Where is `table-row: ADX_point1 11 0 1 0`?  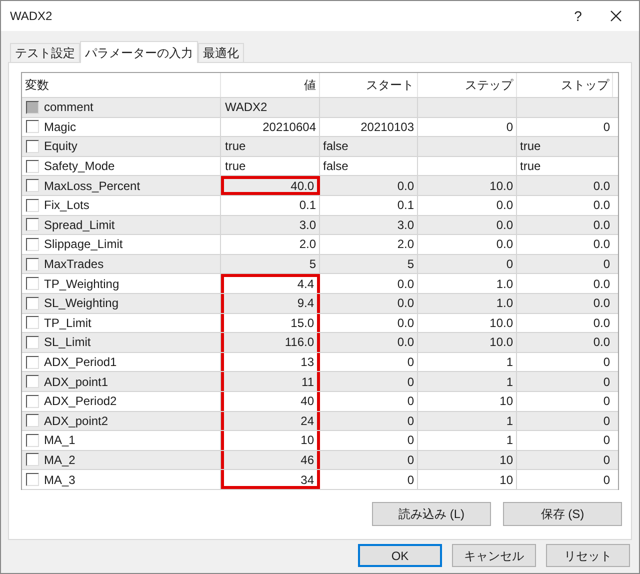 table-row: ADX_point1 11 0 1 0 is located at coordinates (320, 382).